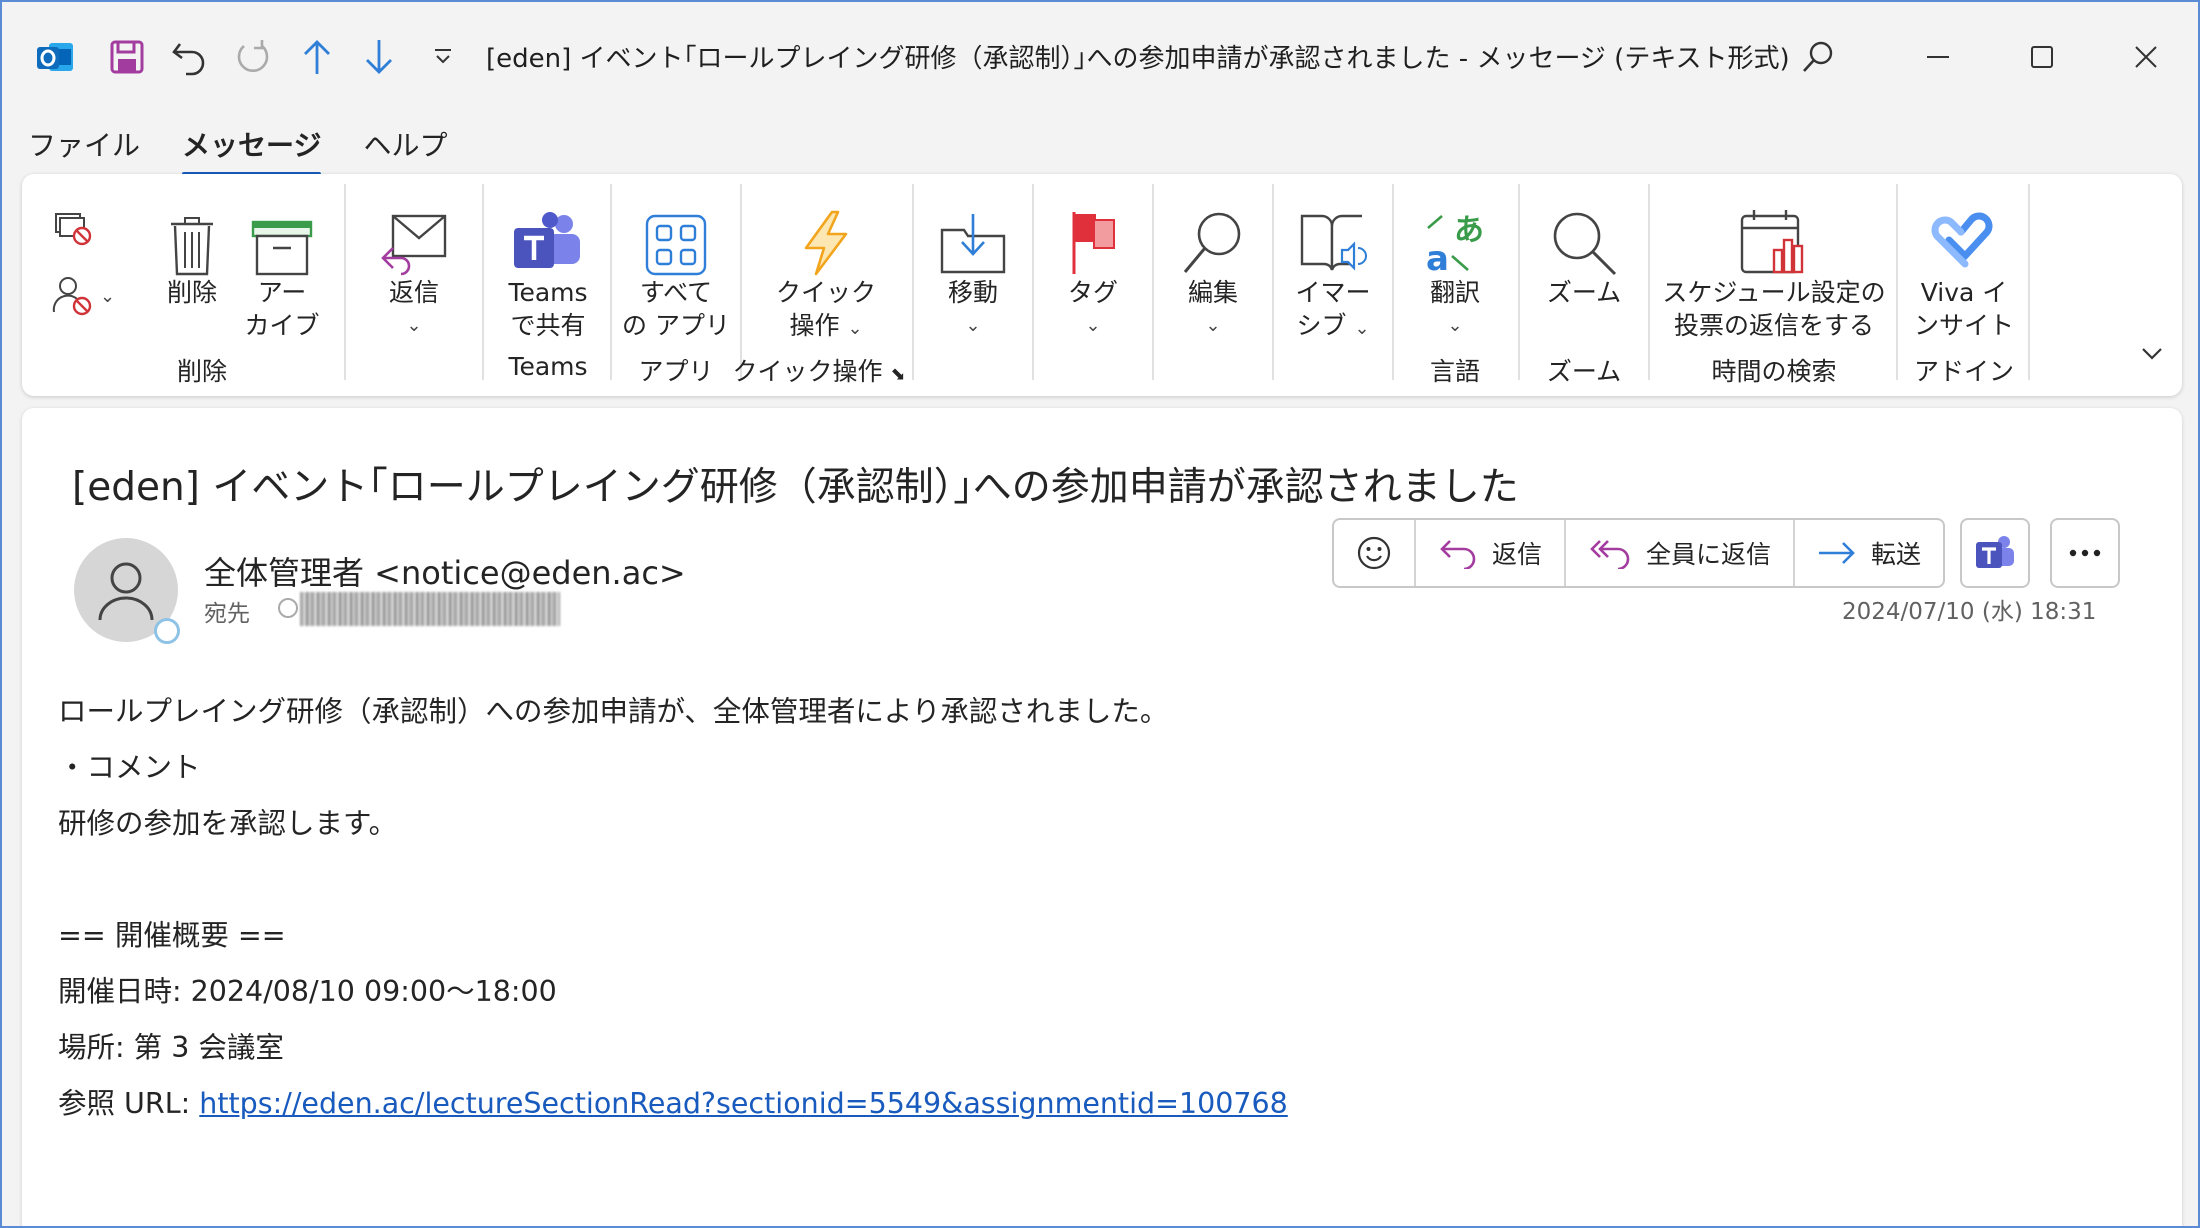  What do you see at coordinates (673, 880) in the screenshot?
I see `body-line` at bounding box center [673, 880].